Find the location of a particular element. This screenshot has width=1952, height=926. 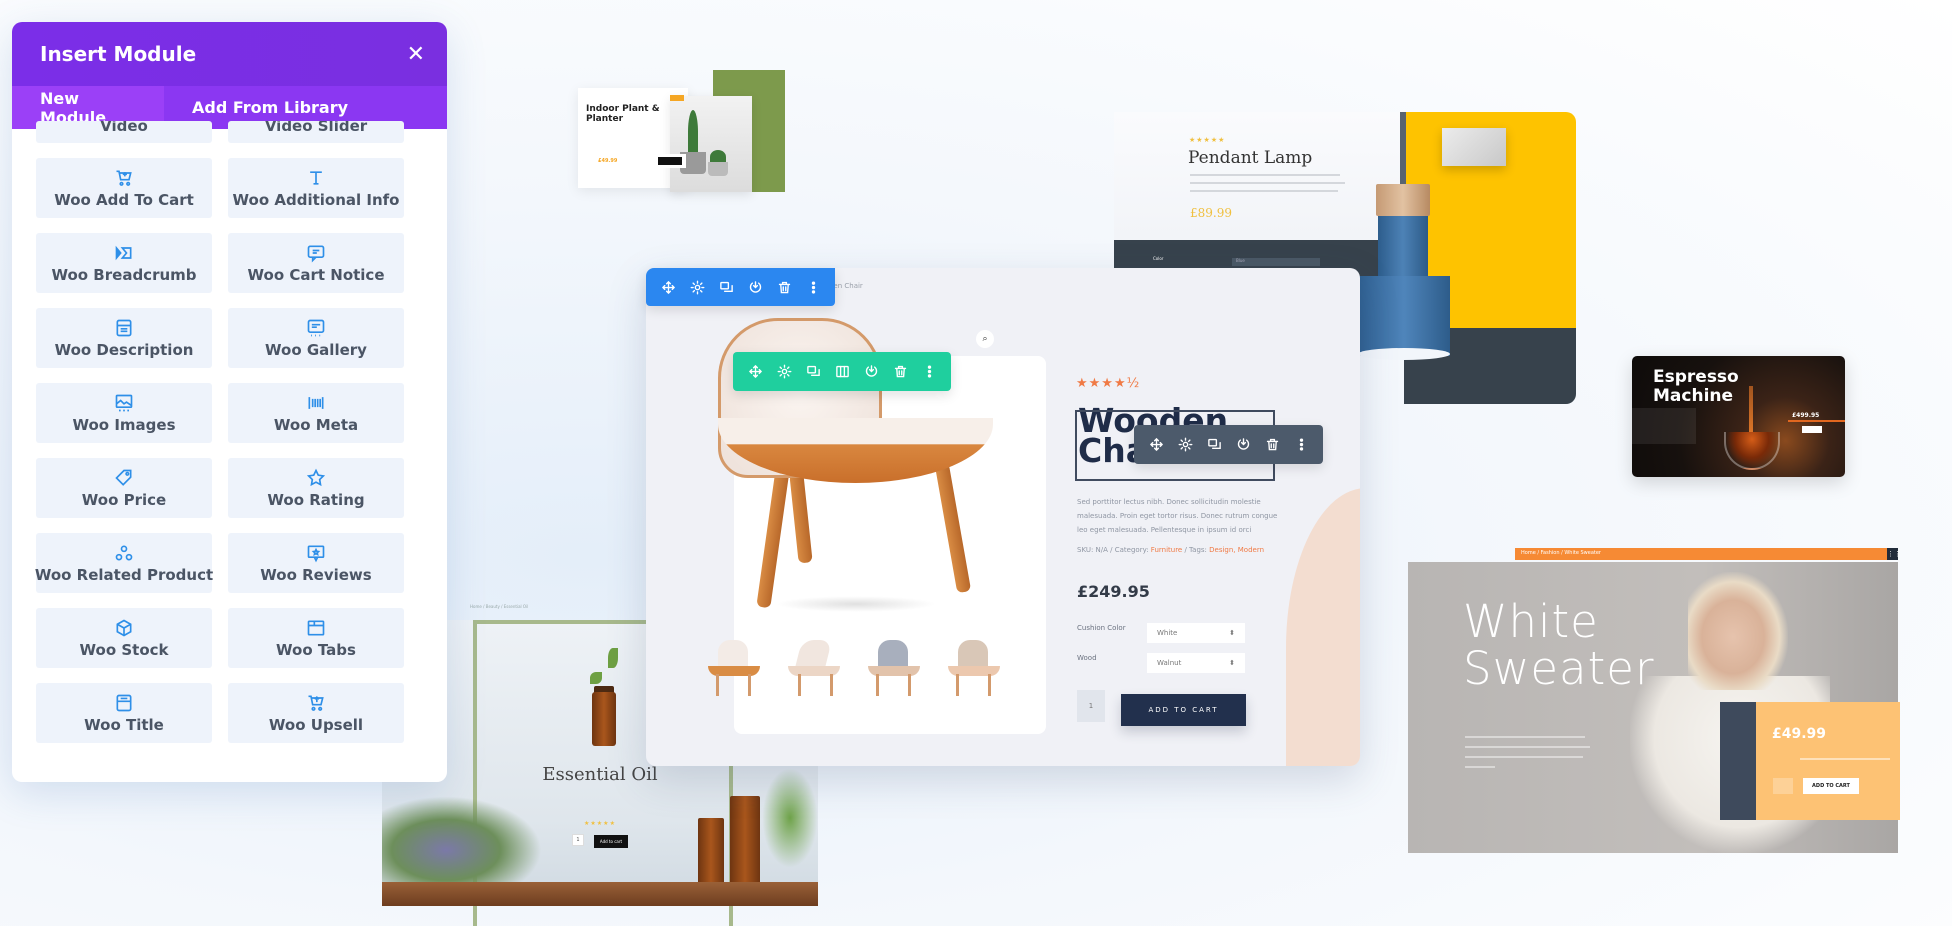

tags-label: / Tags: is located at coordinates (1196, 550).